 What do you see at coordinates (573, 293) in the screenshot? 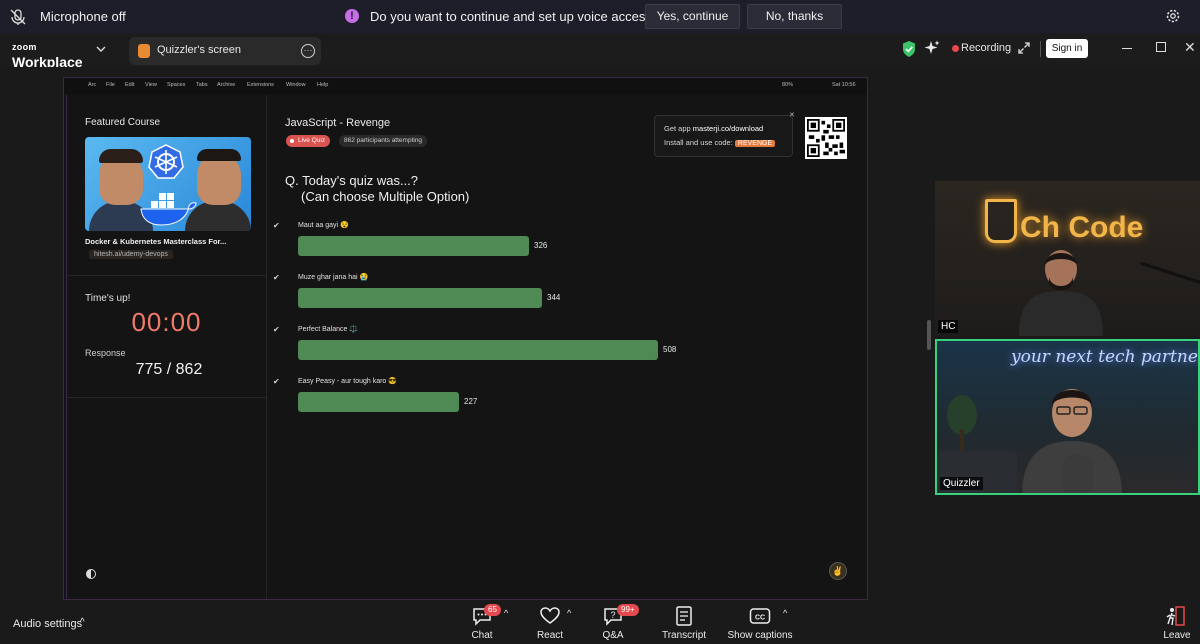
I see `quiz-option: ✔ Muze ghar jana hai 😭 344` at bounding box center [573, 293].